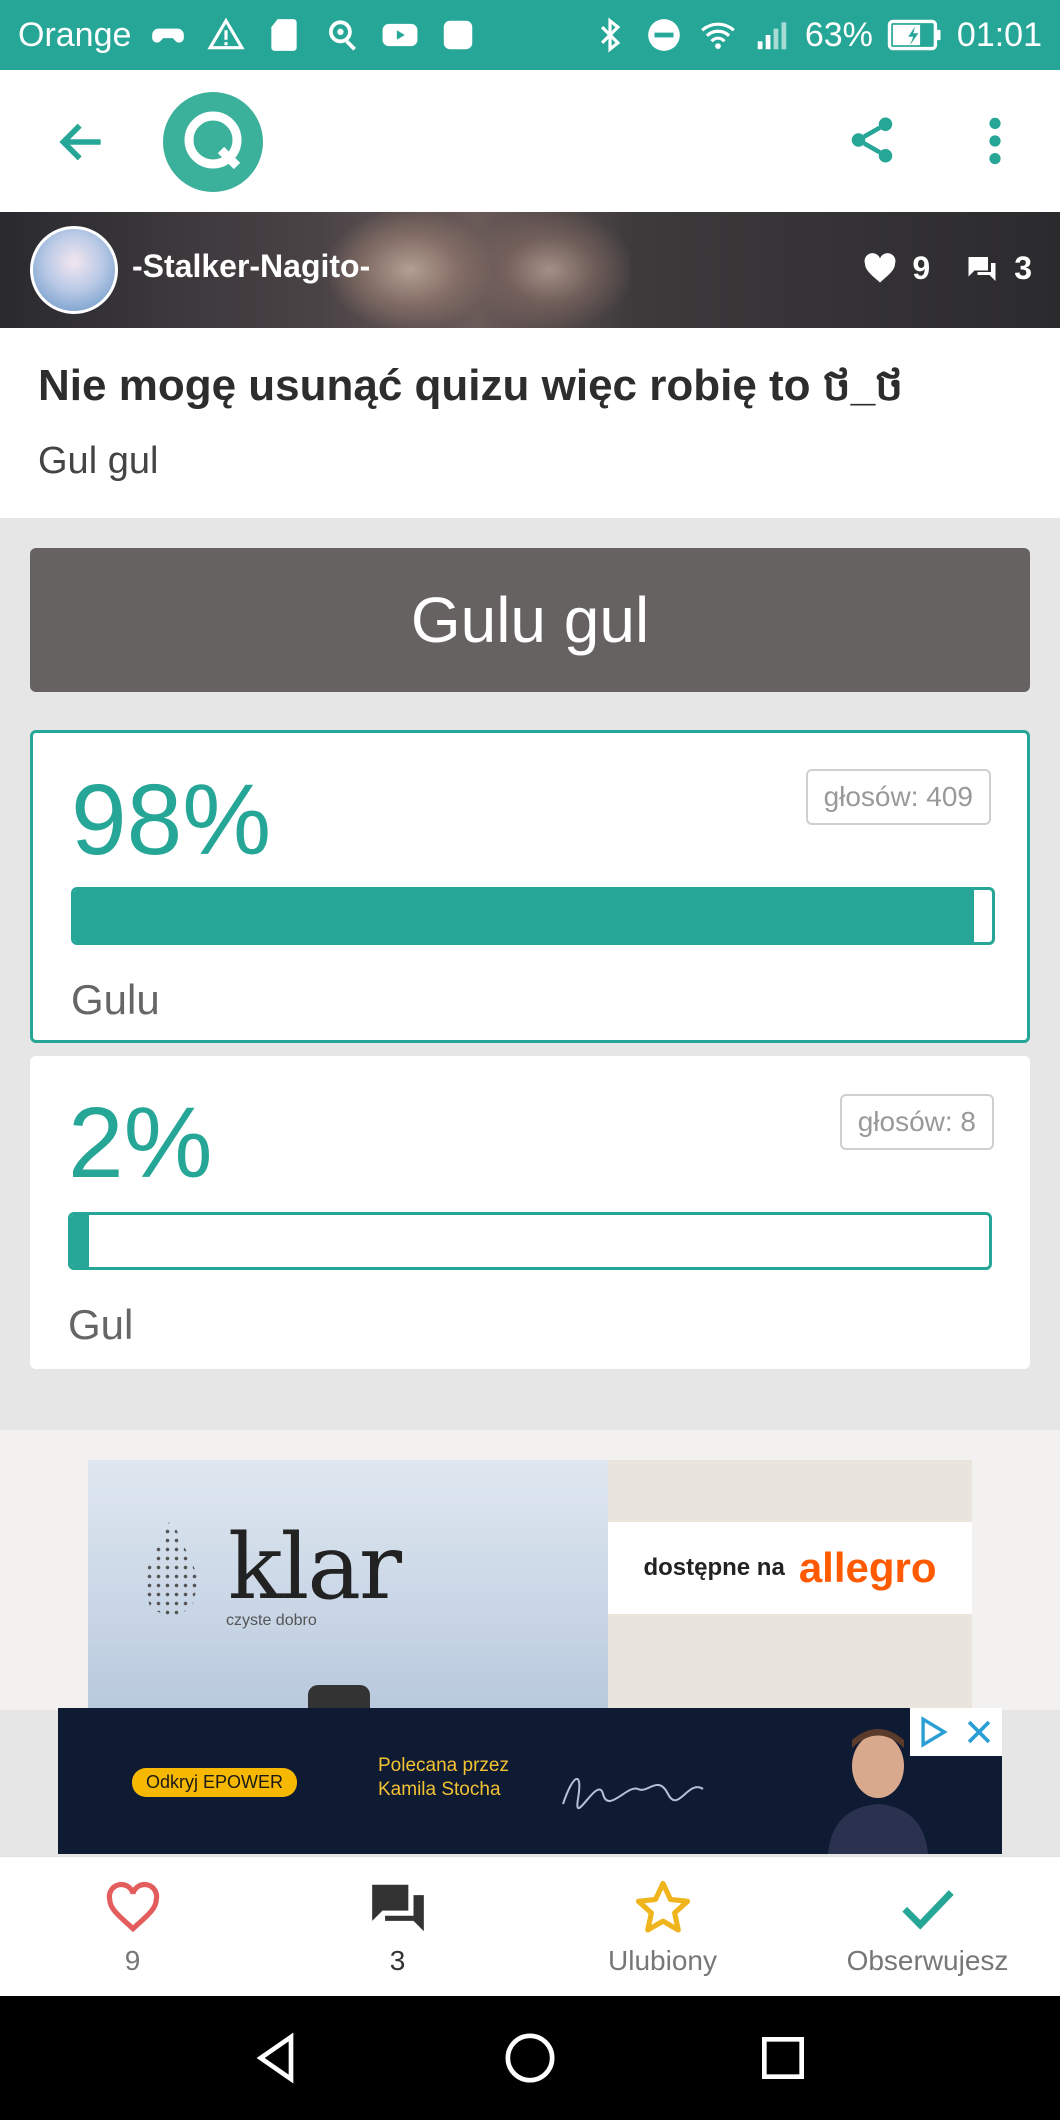  I want to click on ad-text: Polecana przez Kamila Stocha, so click(443, 1777).